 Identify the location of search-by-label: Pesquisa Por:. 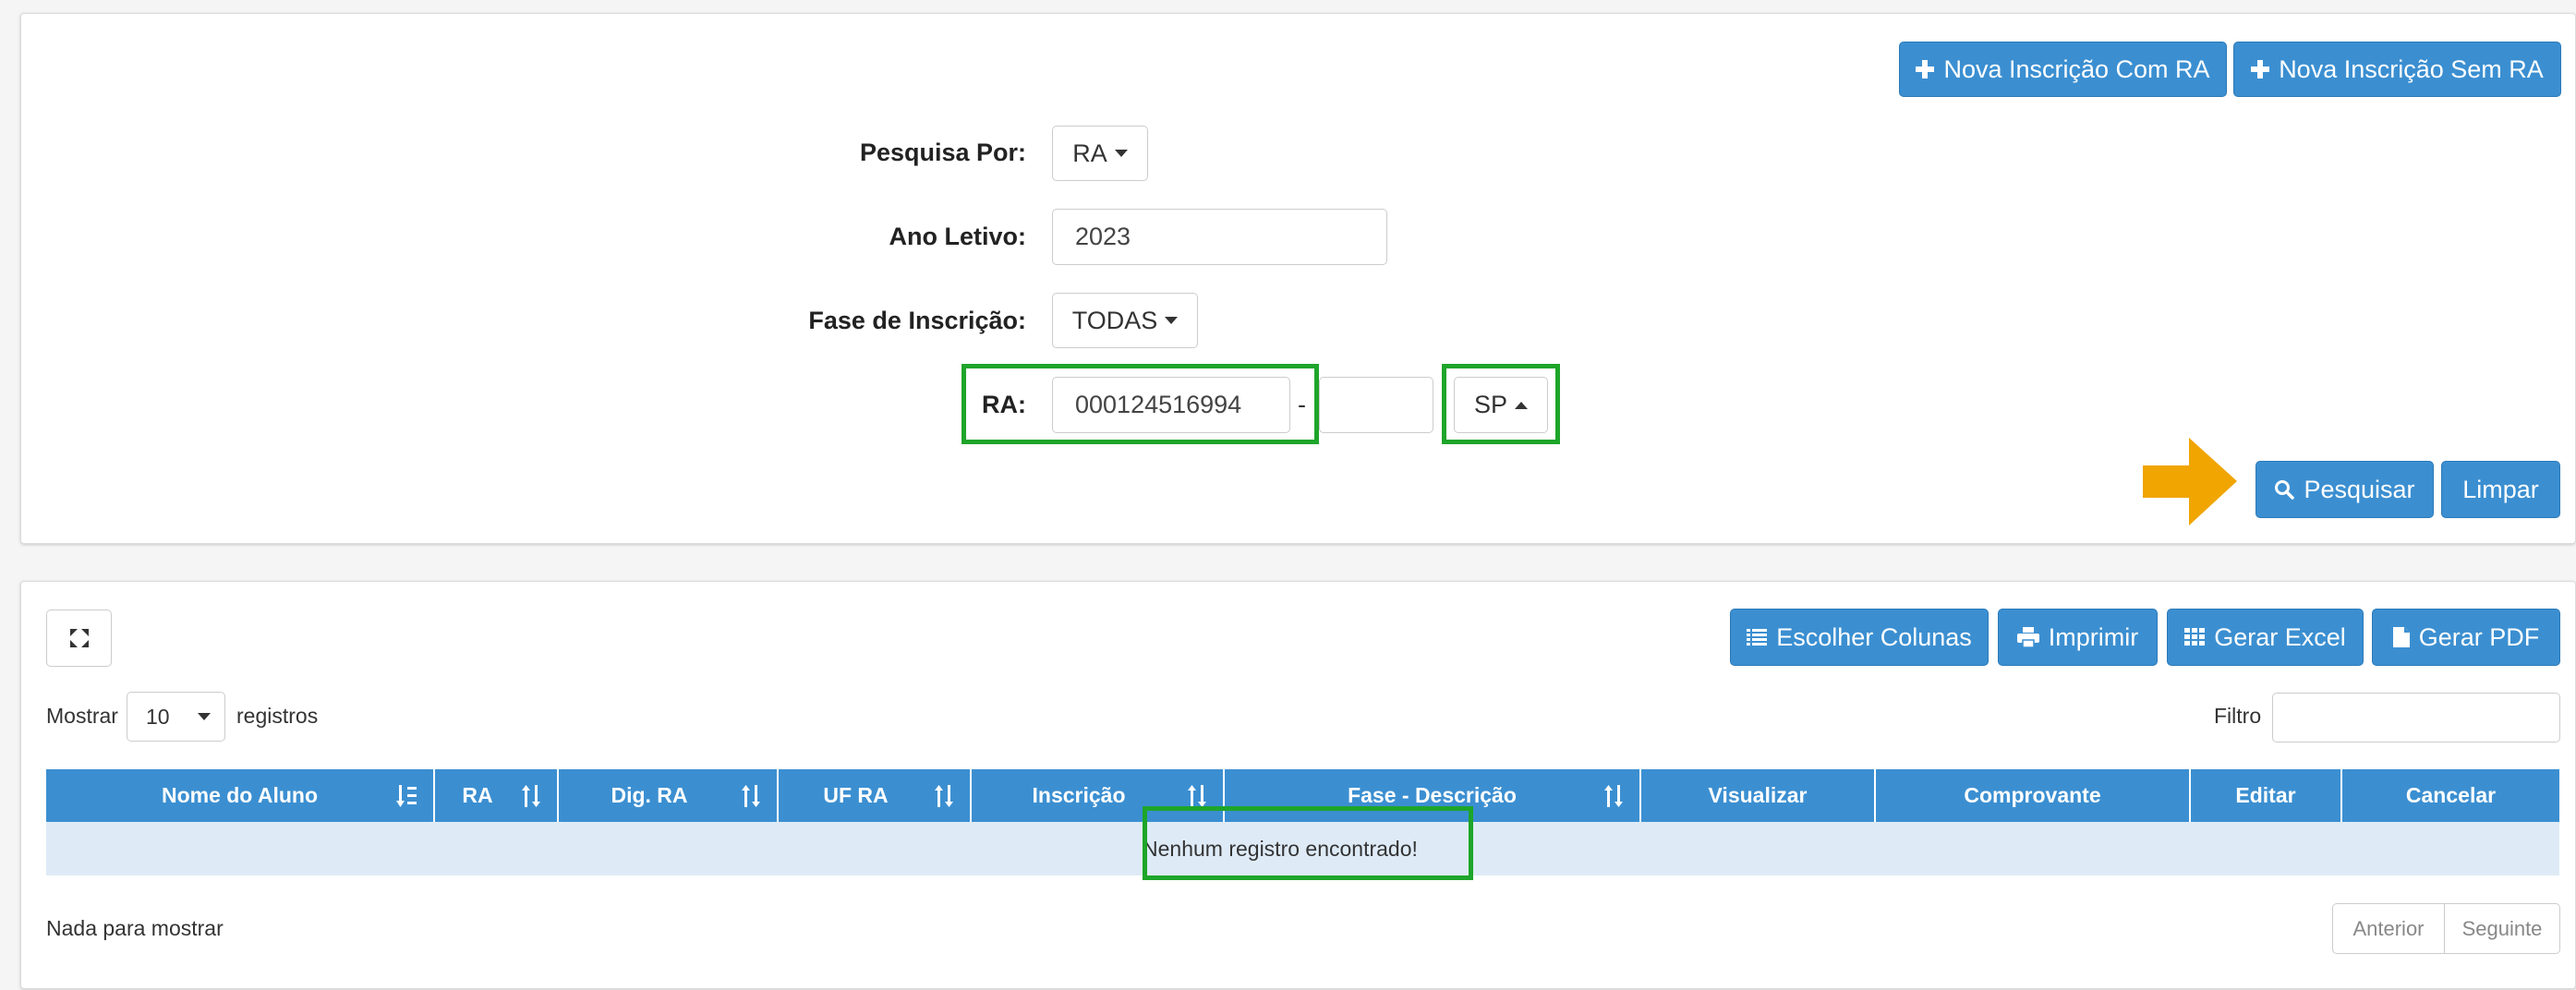
(942, 152).